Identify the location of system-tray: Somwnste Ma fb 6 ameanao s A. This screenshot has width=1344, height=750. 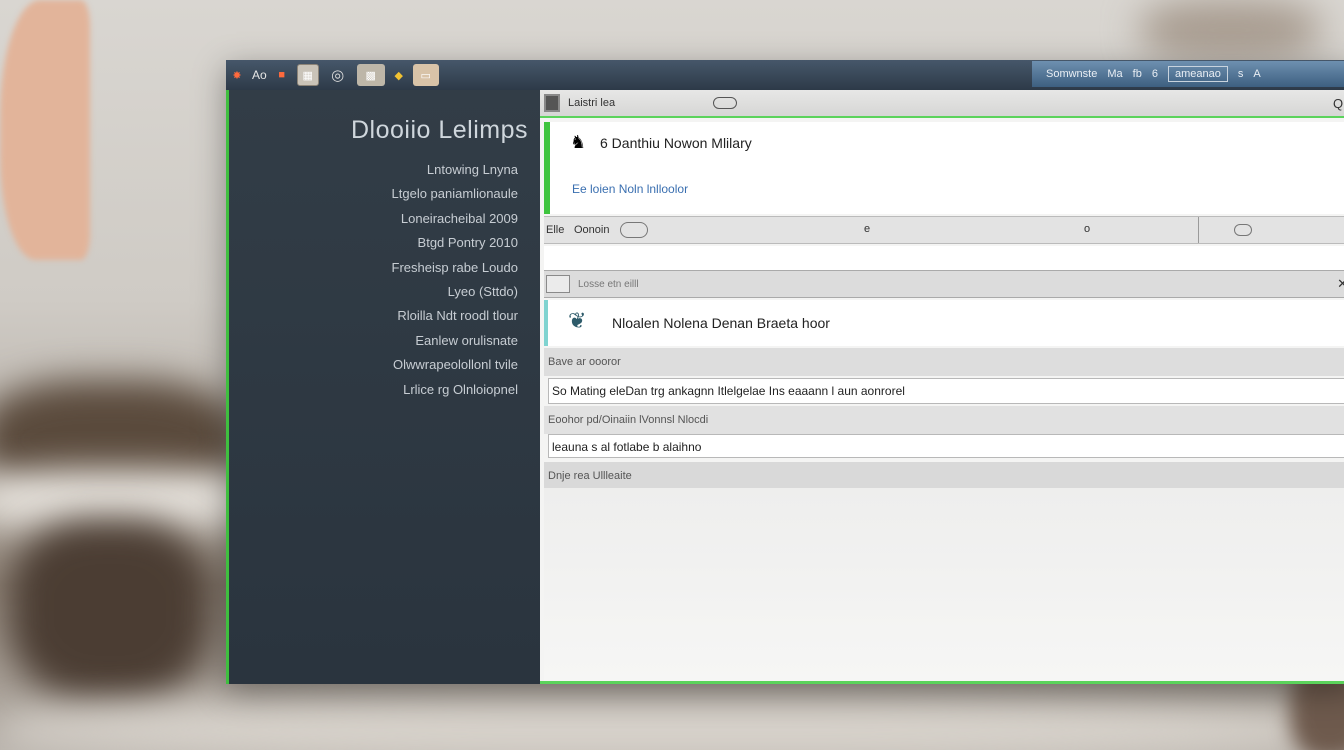
(1188, 74).